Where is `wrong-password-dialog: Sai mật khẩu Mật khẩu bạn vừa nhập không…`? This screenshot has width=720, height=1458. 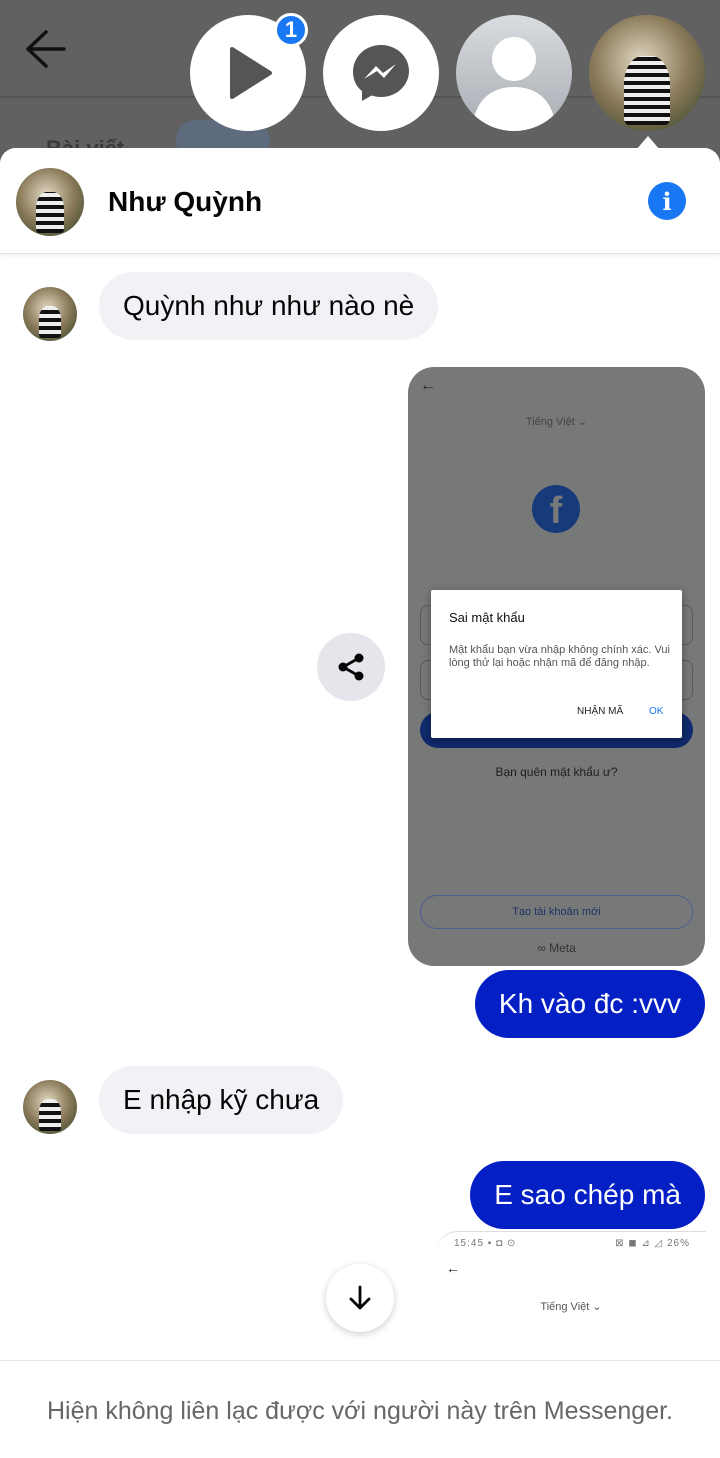
wrong-password-dialog: Sai mật khẩu Mật khẩu bạn vừa nhập không… is located at coordinates (556, 664).